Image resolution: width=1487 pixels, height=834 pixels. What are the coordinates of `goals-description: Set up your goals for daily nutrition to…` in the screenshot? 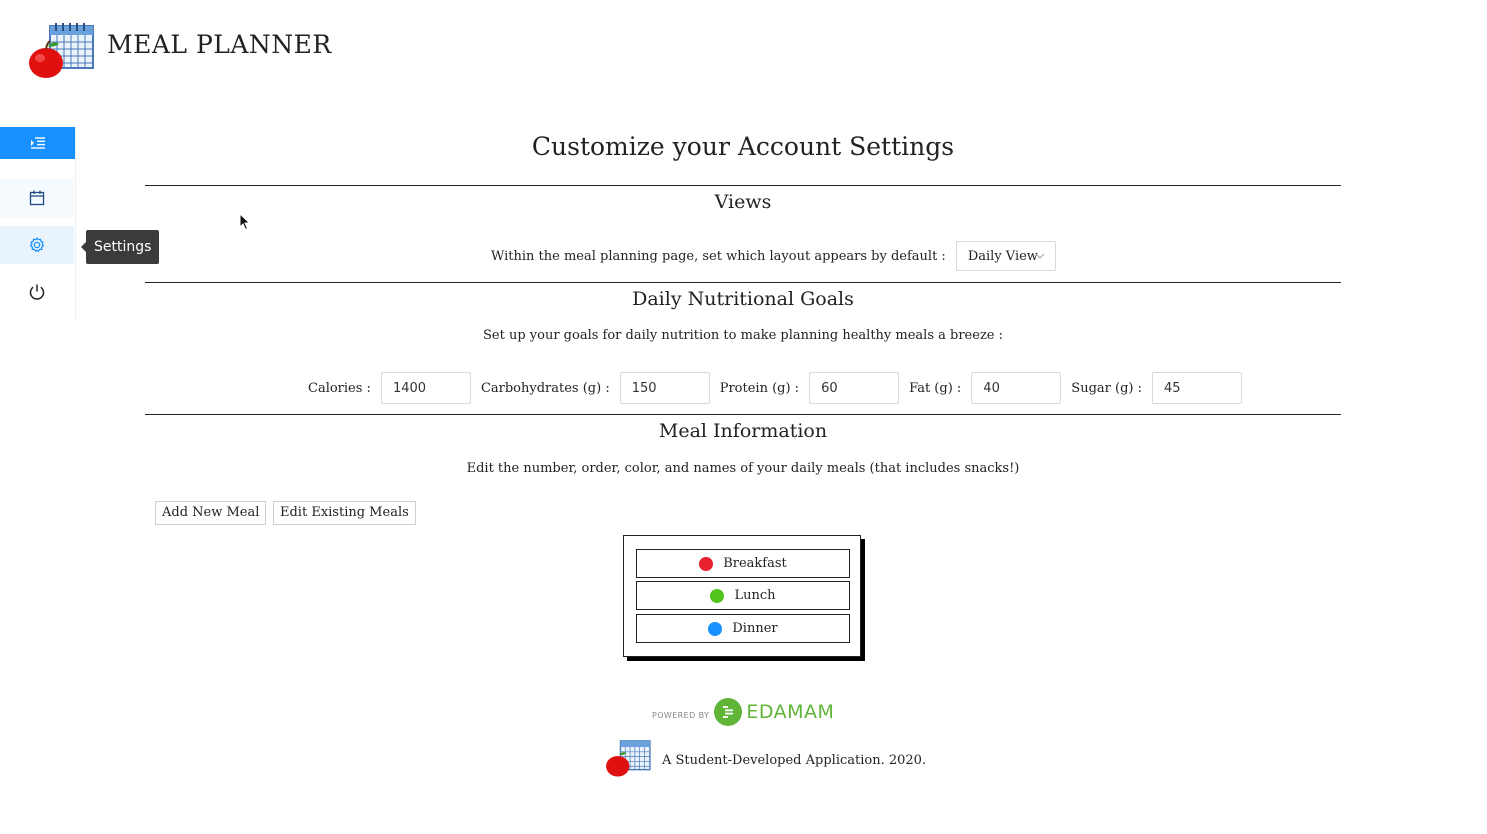 It's located at (743, 335).